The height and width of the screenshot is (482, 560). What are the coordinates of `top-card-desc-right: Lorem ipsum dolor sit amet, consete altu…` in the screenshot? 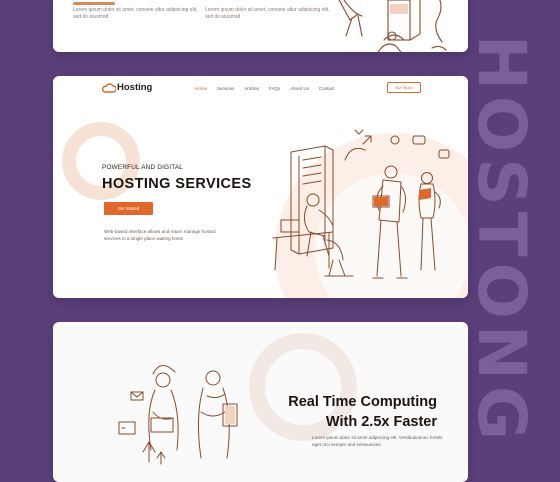 It's located at (267, 13).